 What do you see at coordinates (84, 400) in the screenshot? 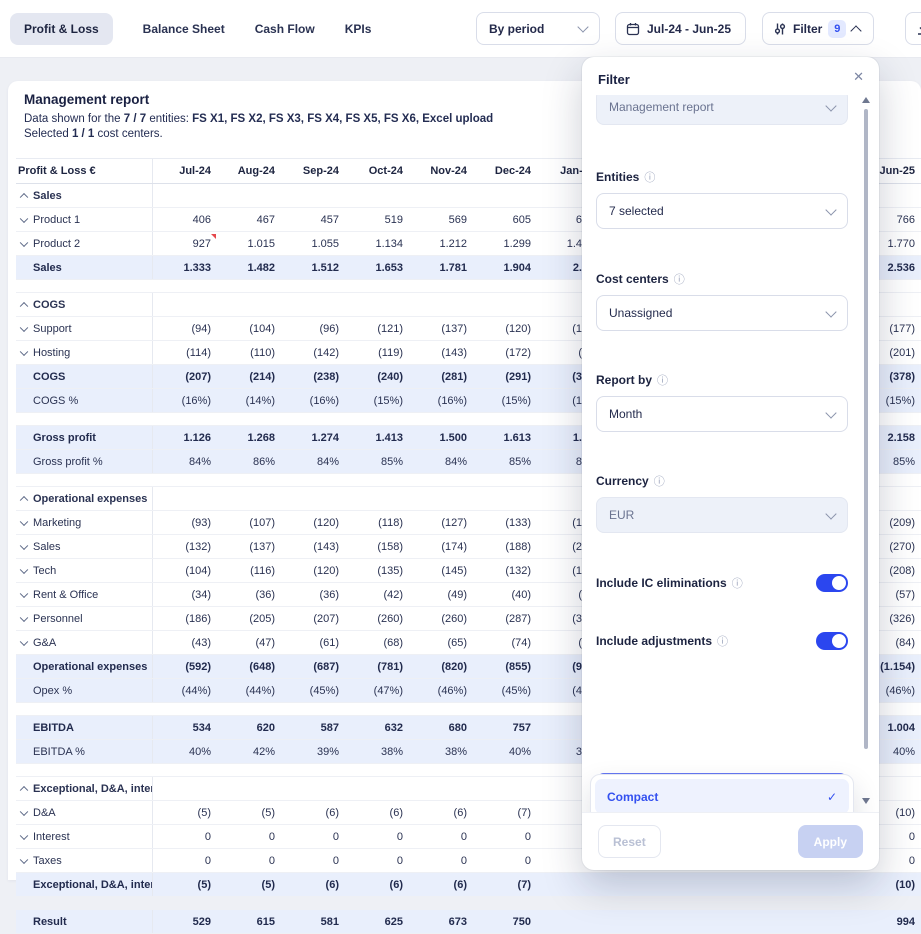
I see `row-label-cell: COGS %` at bounding box center [84, 400].